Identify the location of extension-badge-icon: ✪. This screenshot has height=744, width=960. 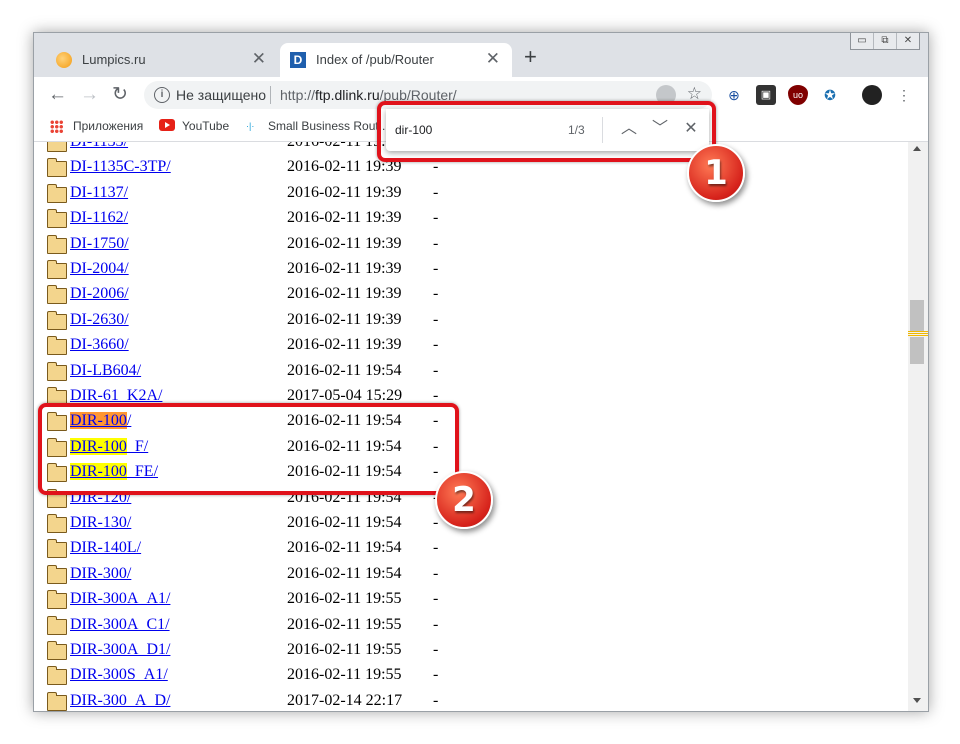
(830, 95).